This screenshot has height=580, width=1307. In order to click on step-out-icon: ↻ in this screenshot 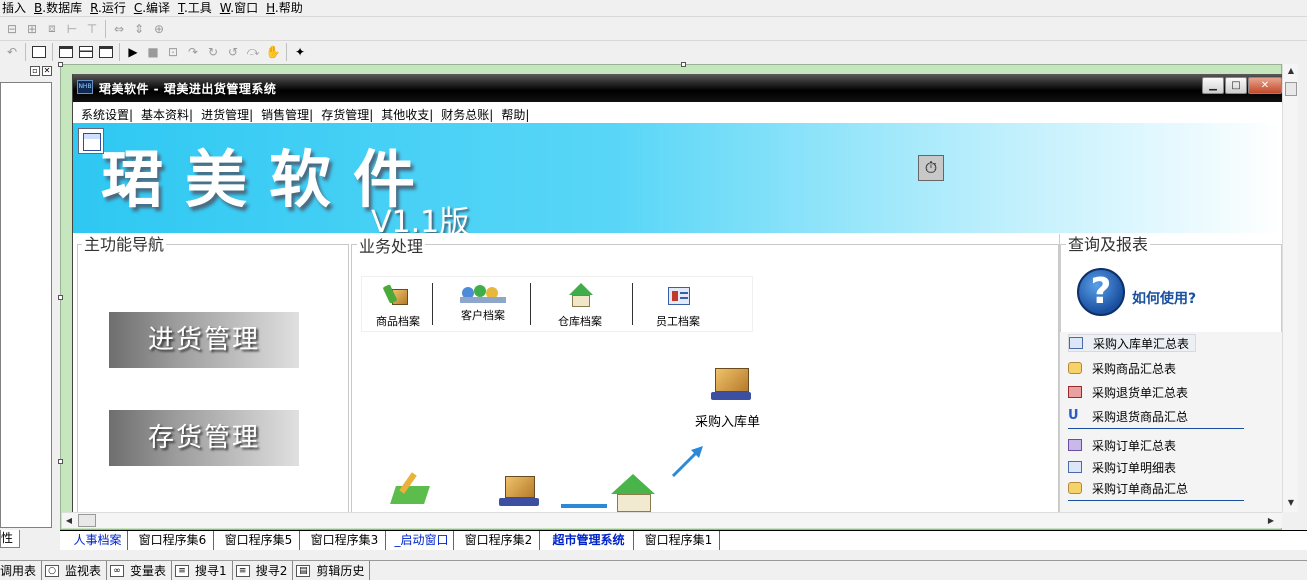, I will do `click(213, 52)`.